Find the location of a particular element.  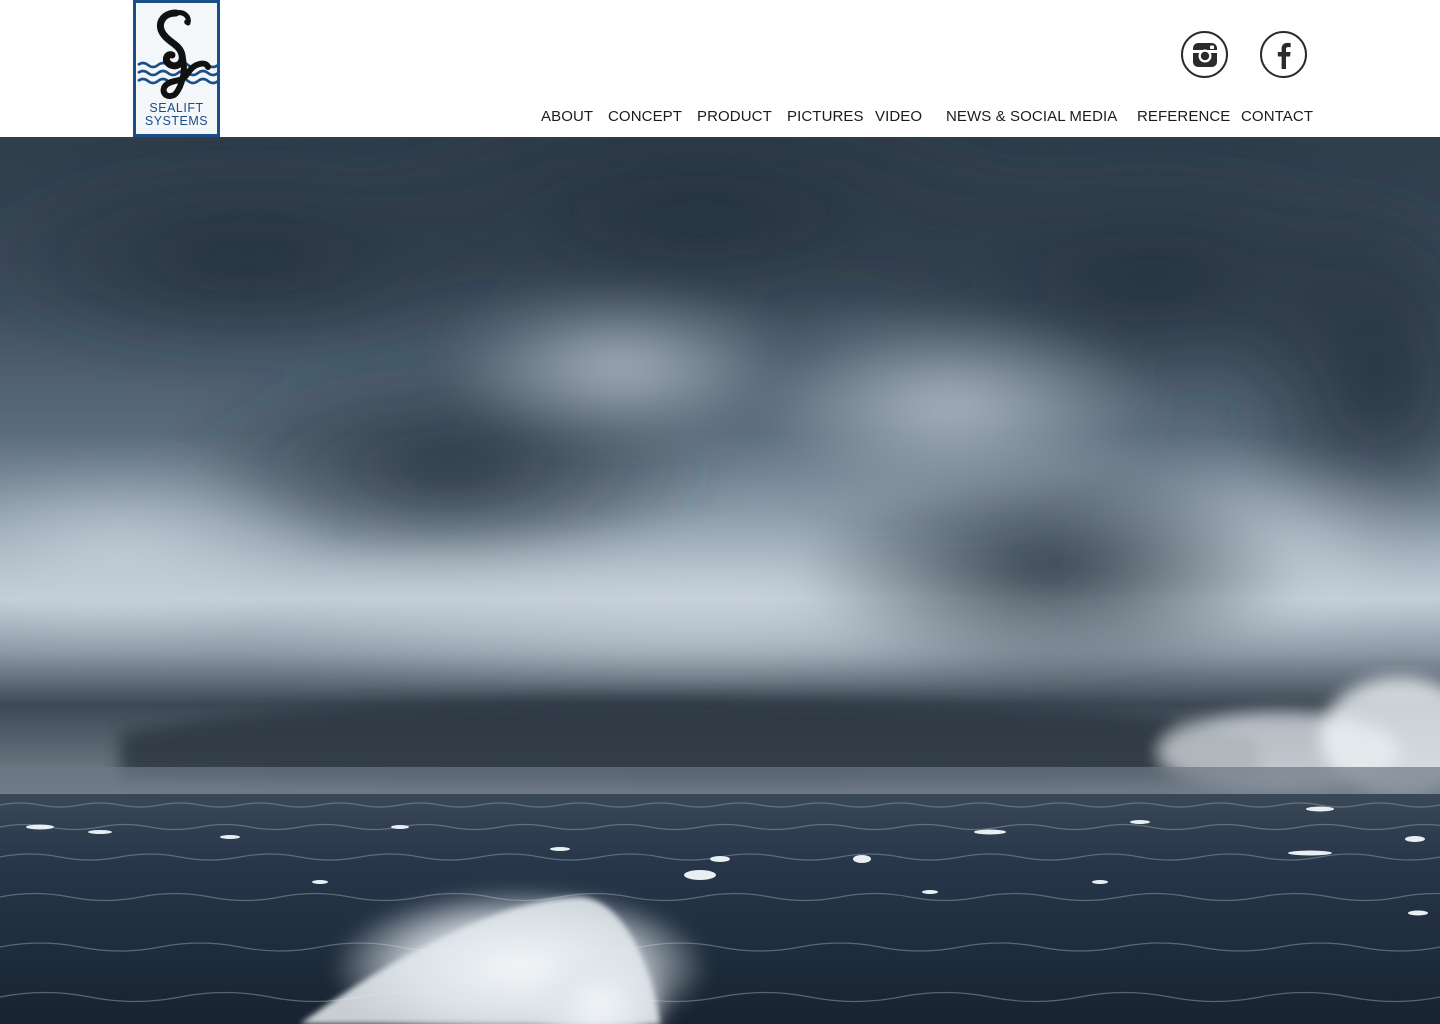

facebook-button is located at coordinates (1283, 54).